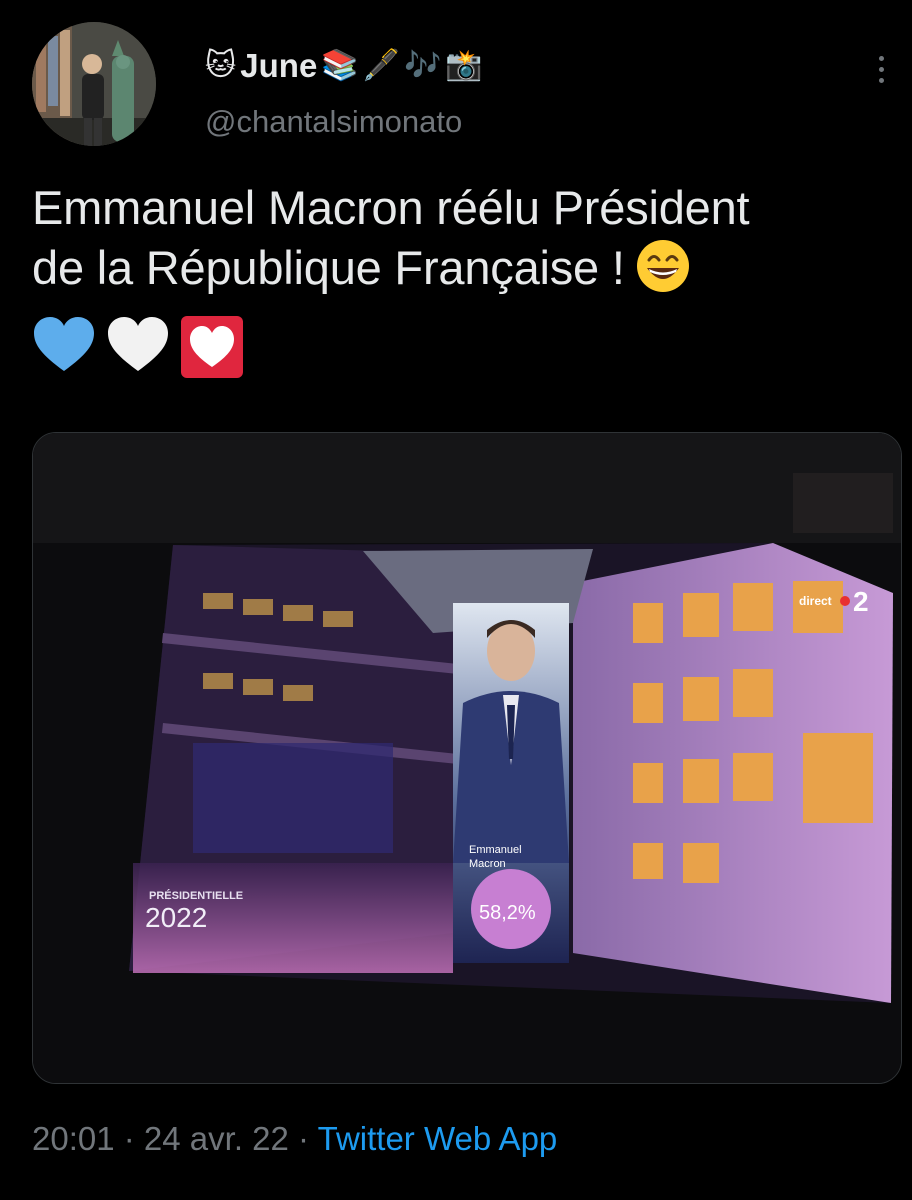 This screenshot has height=1200, width=912. Describe the element at coordinates (94, 84) in the screenshot. I see `avatar` at that location.